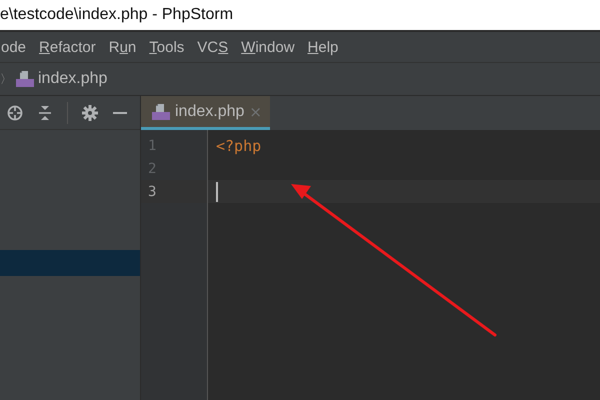 The width and height of the screenshot is (600, 400). What do you see at coordinates (73, 79) in the screenshot?
I see `breadcrumb-item: index.php` at bounding box center [73, 79].